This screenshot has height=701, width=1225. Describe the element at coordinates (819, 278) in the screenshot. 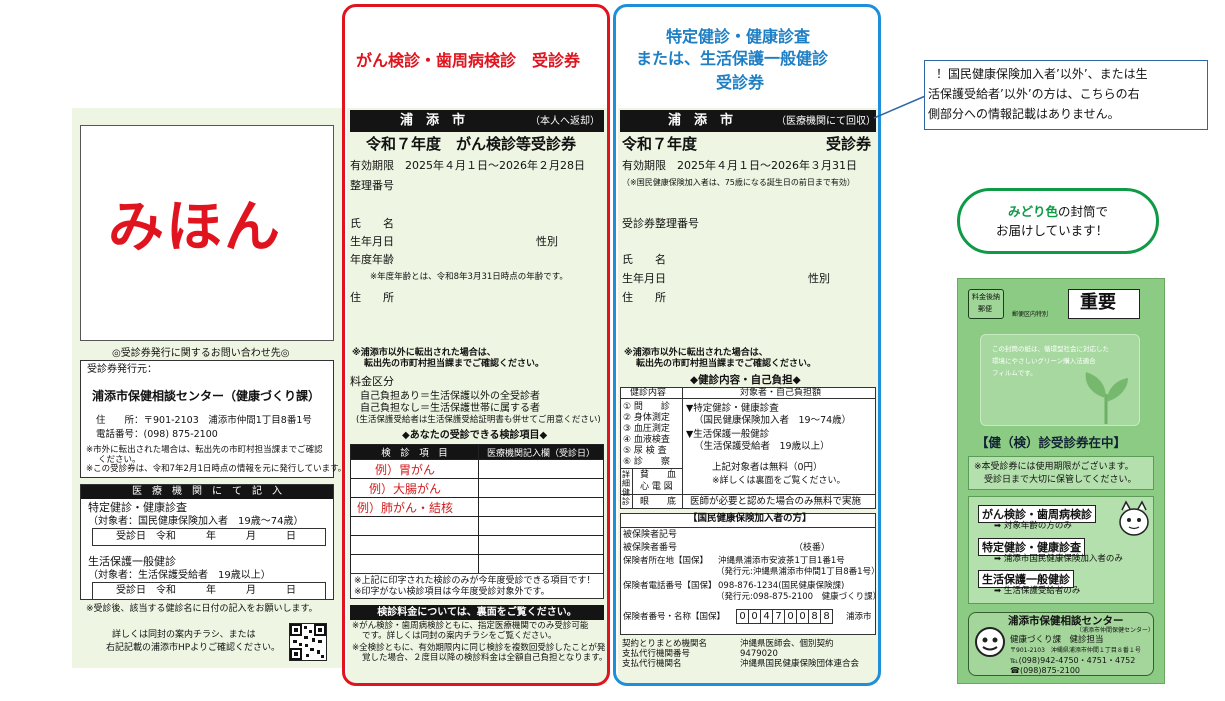

I see `right-sex: 性別` at that location.